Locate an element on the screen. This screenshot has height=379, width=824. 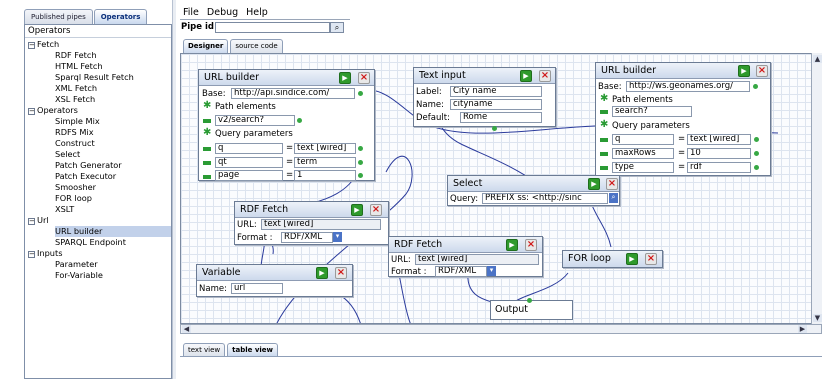
param-value-input: 10 is located at coordinates (719, 153).